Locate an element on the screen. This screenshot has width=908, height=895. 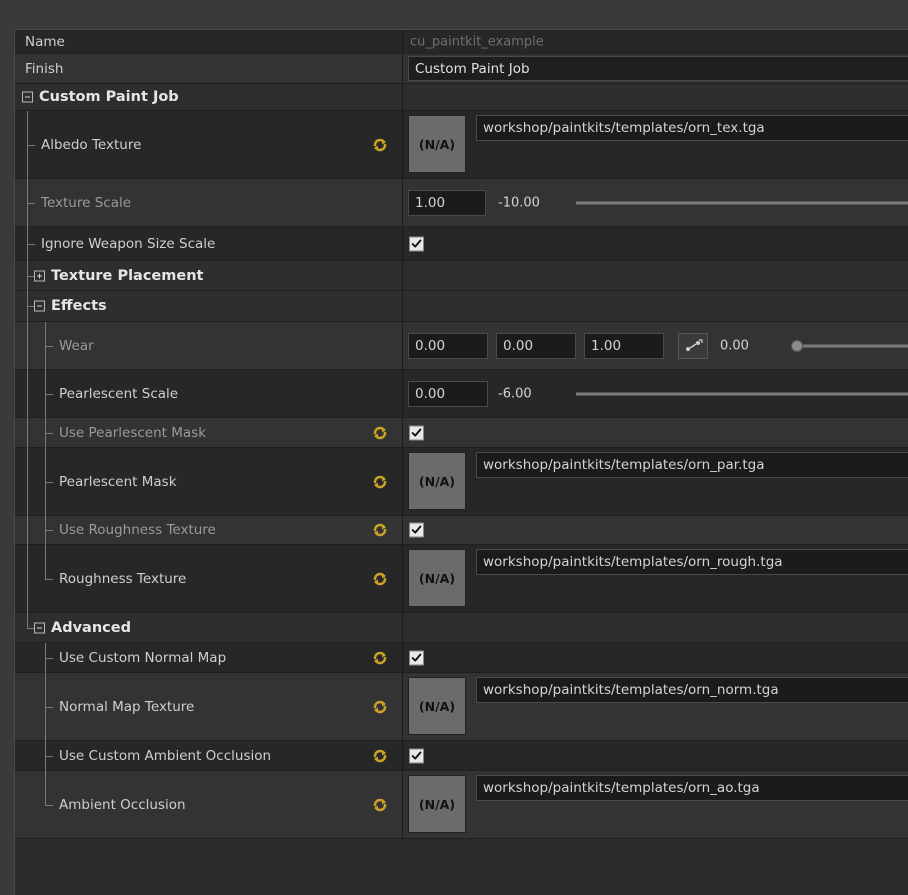
pearlescent-scale-label: Pearlescent Scale is located at coordinates (119, 393).